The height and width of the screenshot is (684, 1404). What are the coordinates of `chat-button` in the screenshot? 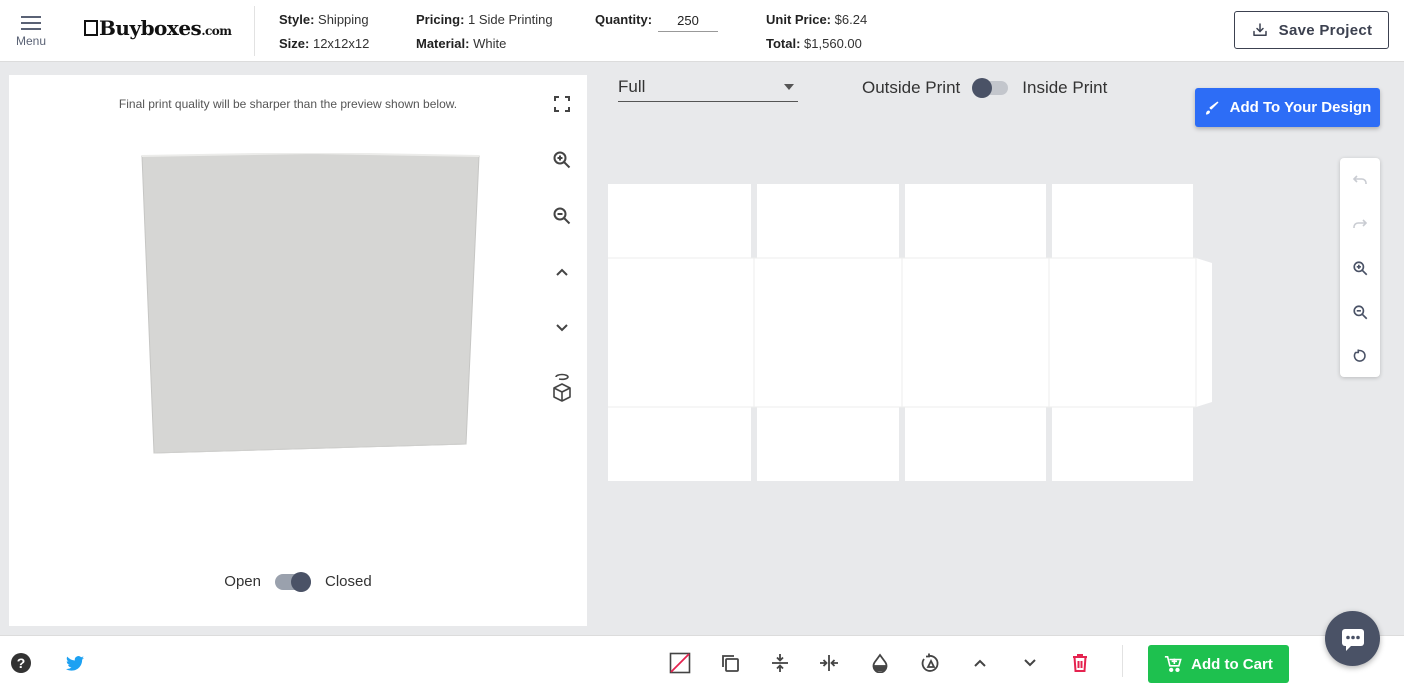 It's located at (1352, 638).